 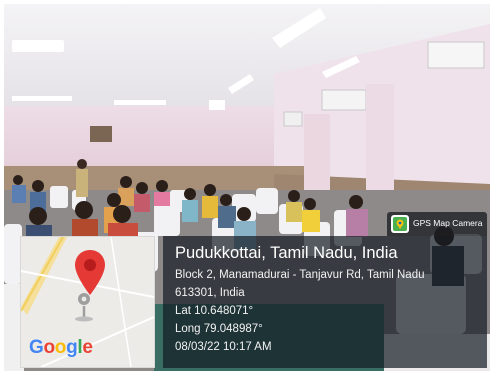 What do you see at coordinates (61, 347) in the screenshot?
I see `google-logo: Google` at bounding box center [61, 347].